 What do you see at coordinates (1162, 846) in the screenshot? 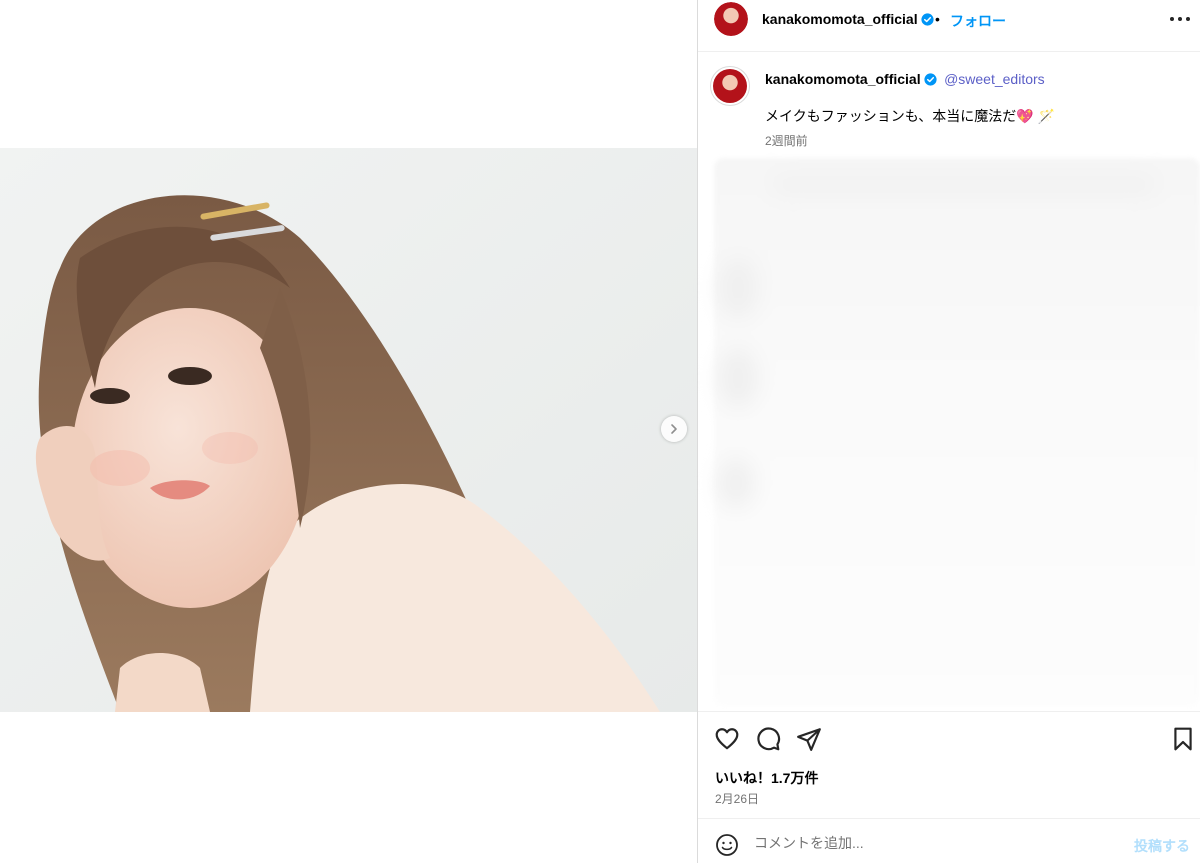
I see `post-comment-button: 投稿する` at bounding box center [1162, 846].